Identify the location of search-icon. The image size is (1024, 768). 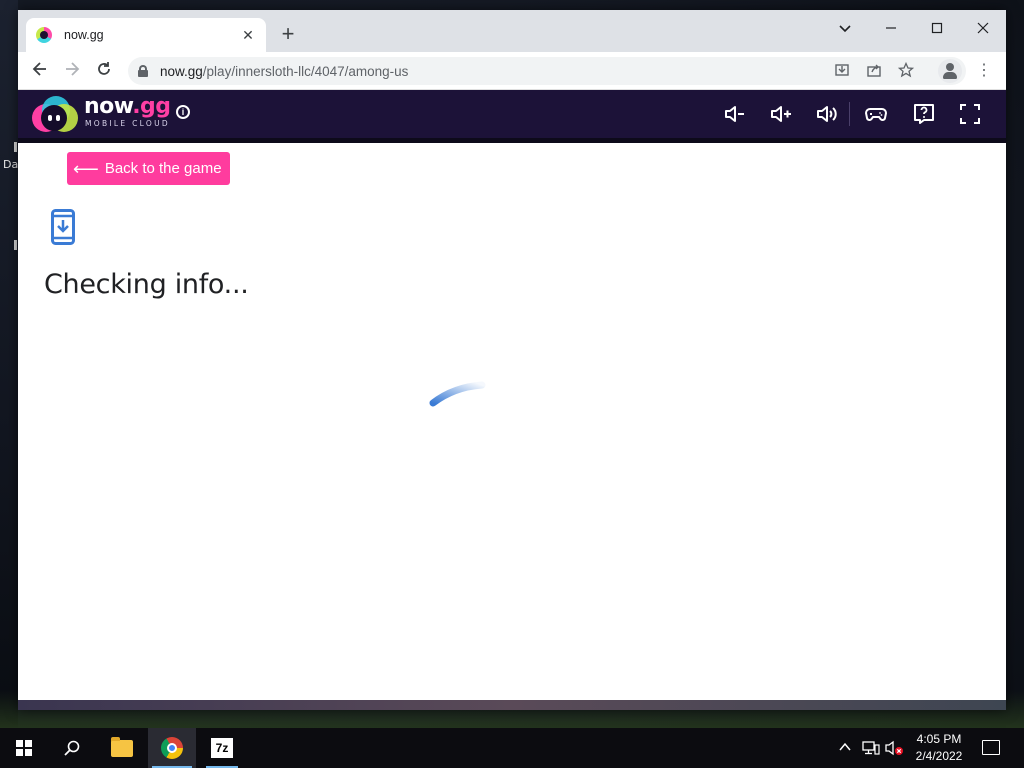
(72, 748).